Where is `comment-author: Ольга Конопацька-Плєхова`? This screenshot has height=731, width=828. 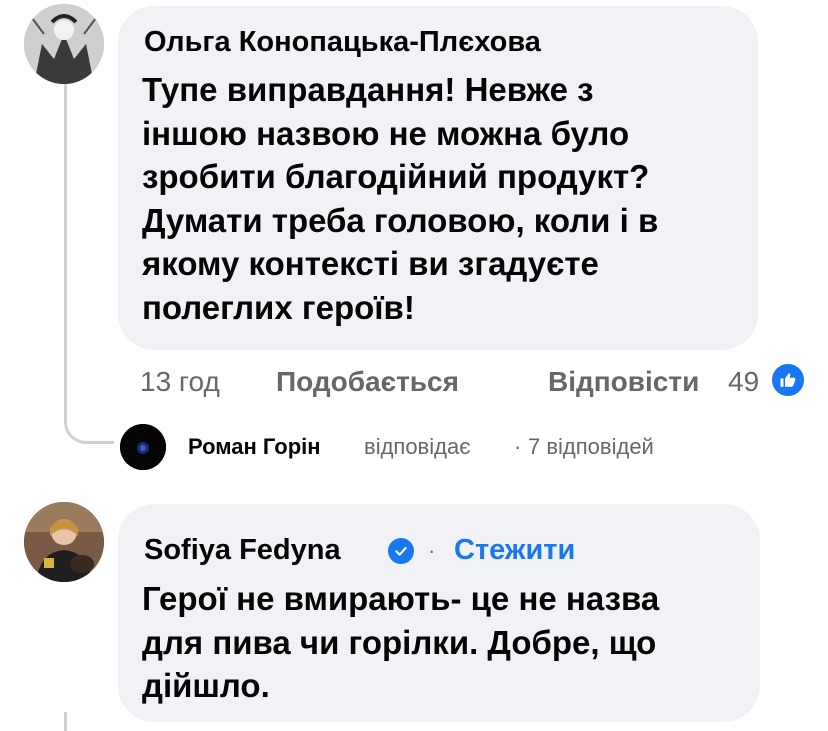 comment-author: Ольга Конопацька-Плєхова is located at coordinates (342, 42).